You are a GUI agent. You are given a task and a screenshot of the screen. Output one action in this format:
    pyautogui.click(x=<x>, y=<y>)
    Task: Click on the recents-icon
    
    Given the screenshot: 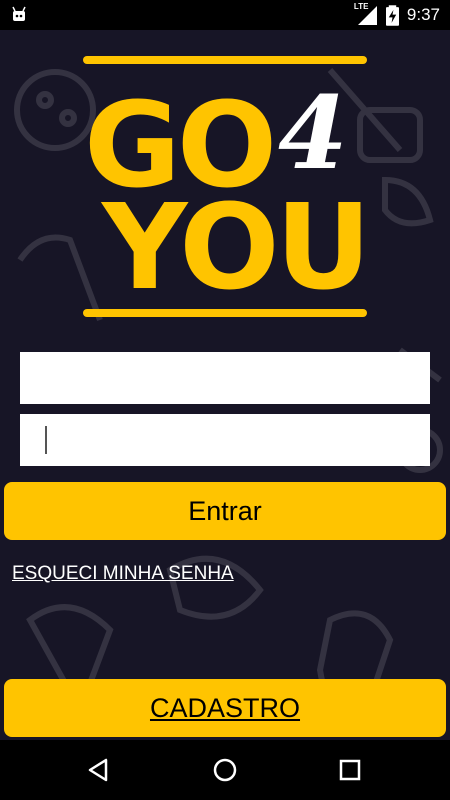 What is the action you would take?
    pyautogui.click(x=350, y=770)
    